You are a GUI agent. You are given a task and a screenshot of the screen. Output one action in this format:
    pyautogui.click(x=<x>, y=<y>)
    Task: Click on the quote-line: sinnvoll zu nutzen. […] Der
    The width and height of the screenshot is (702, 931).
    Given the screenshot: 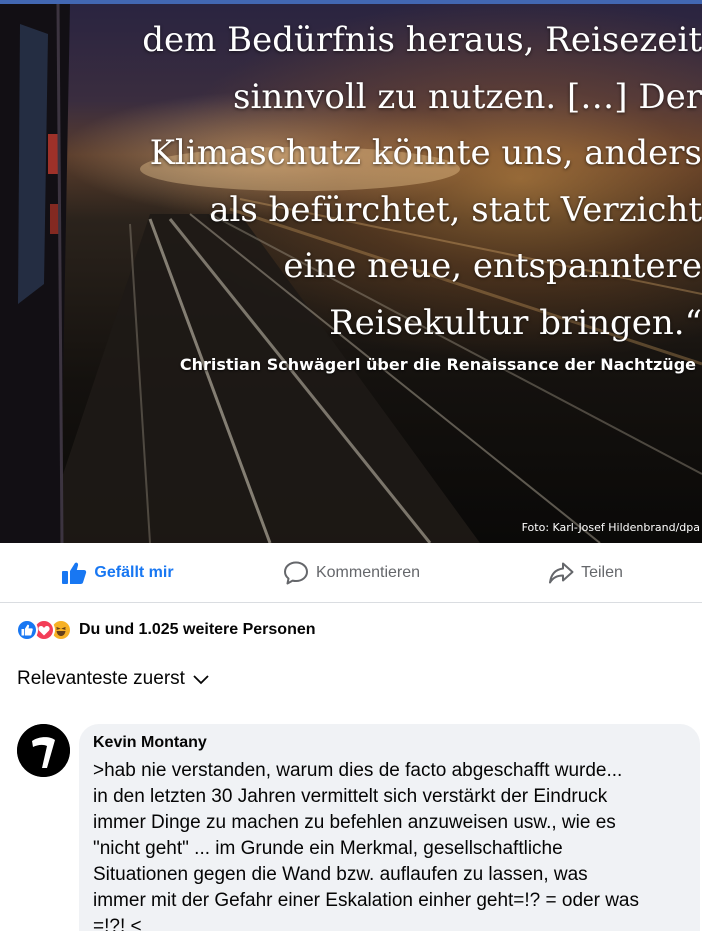 What is the action you would take?
    pyautogui.click(x=467, y=96)
    